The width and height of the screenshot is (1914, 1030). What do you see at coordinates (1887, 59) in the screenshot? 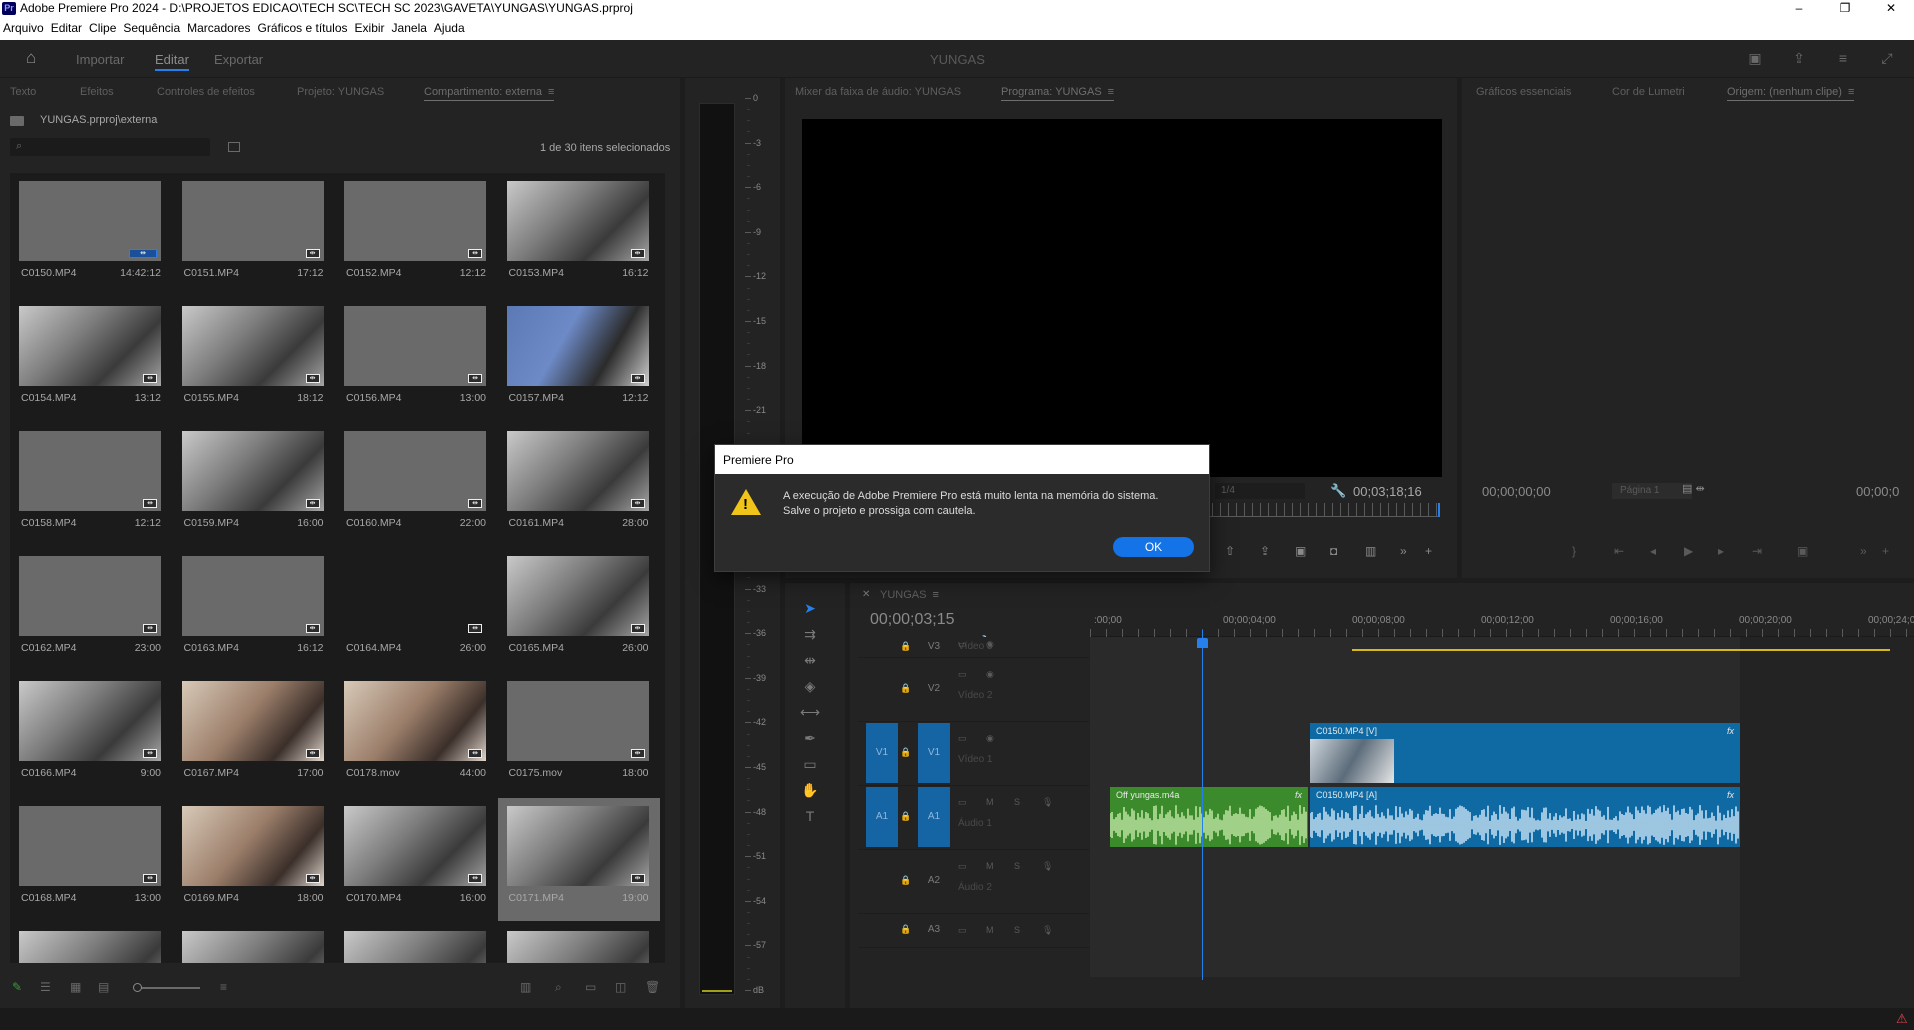
I see `fullscreen-icon: ⤢` at bounding box center [1887, 59].